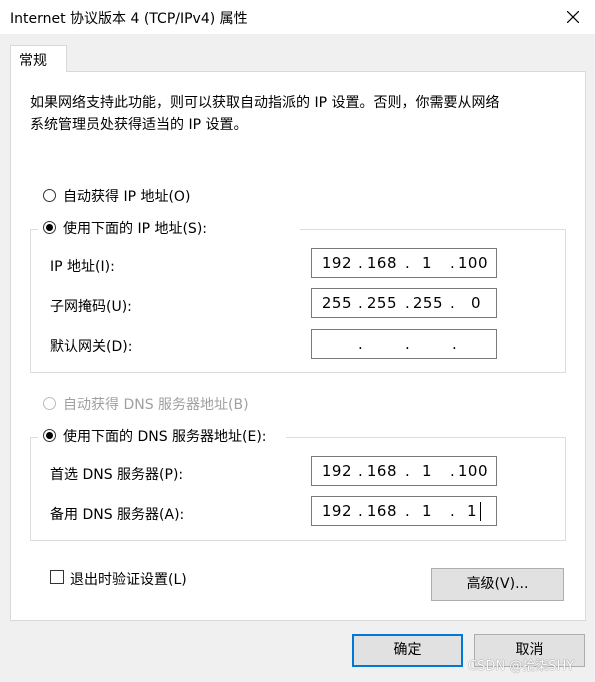 This screenshot has width=595, height=682. What do you see at coordinates (404, 471) in the screenshot?
I see `preferred-dns-input: 192 . 168 . 1 . 100` at bounding box center [404, 471].